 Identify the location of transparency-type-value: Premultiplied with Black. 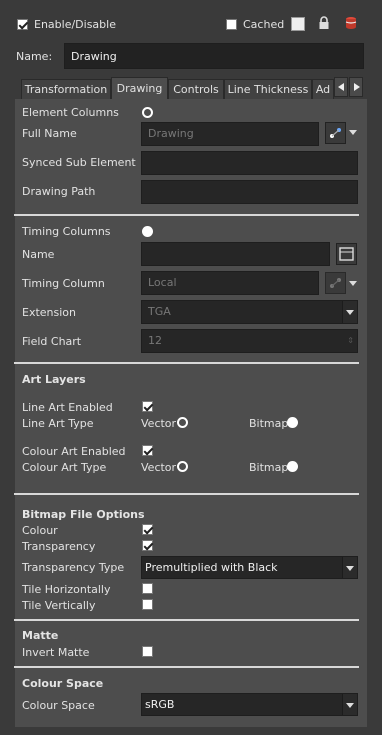
(211, 567).